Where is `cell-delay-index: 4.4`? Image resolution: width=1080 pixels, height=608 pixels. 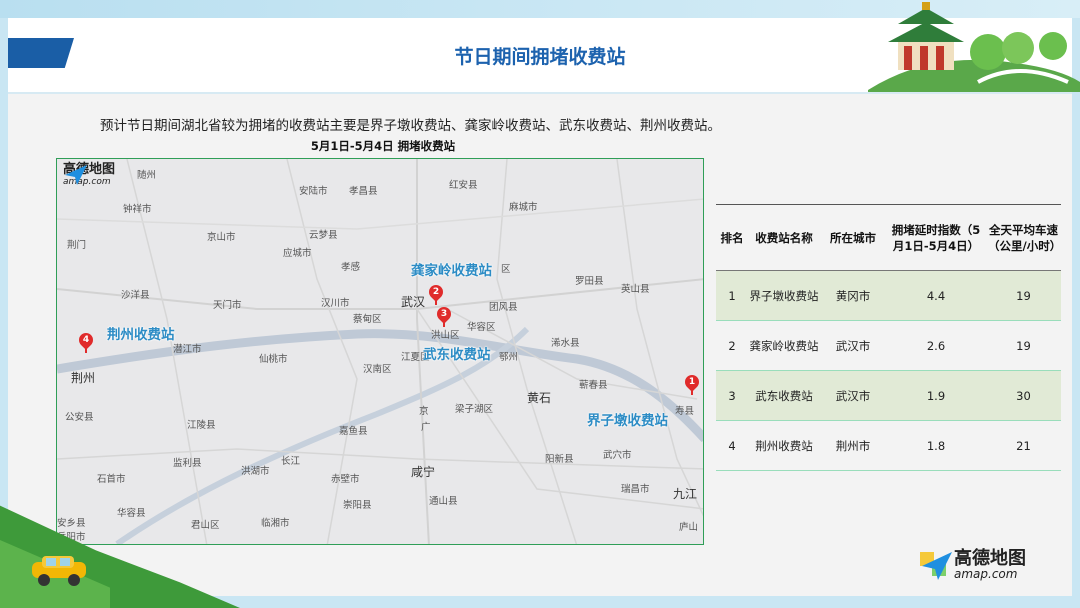 cell-delay-index: 4.4 is located at coordinates (936, 295).